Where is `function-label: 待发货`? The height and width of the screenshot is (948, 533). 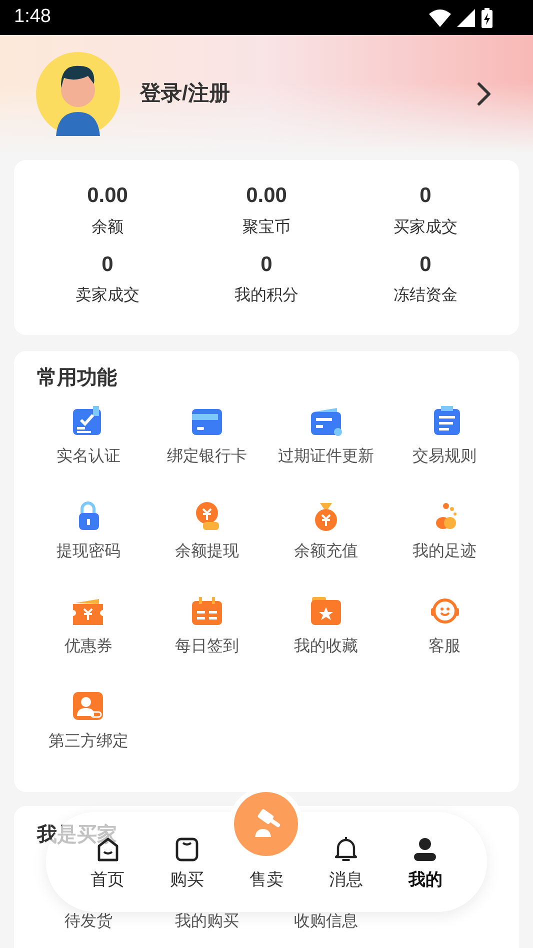 function-label: 待发货 is located at coordinates (88, 922).